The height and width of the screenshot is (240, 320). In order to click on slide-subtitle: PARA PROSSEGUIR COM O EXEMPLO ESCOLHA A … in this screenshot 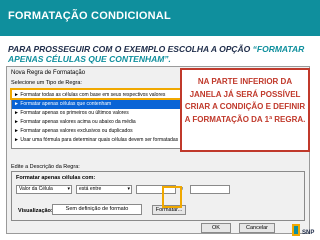, I will do `click(158, 54)`.